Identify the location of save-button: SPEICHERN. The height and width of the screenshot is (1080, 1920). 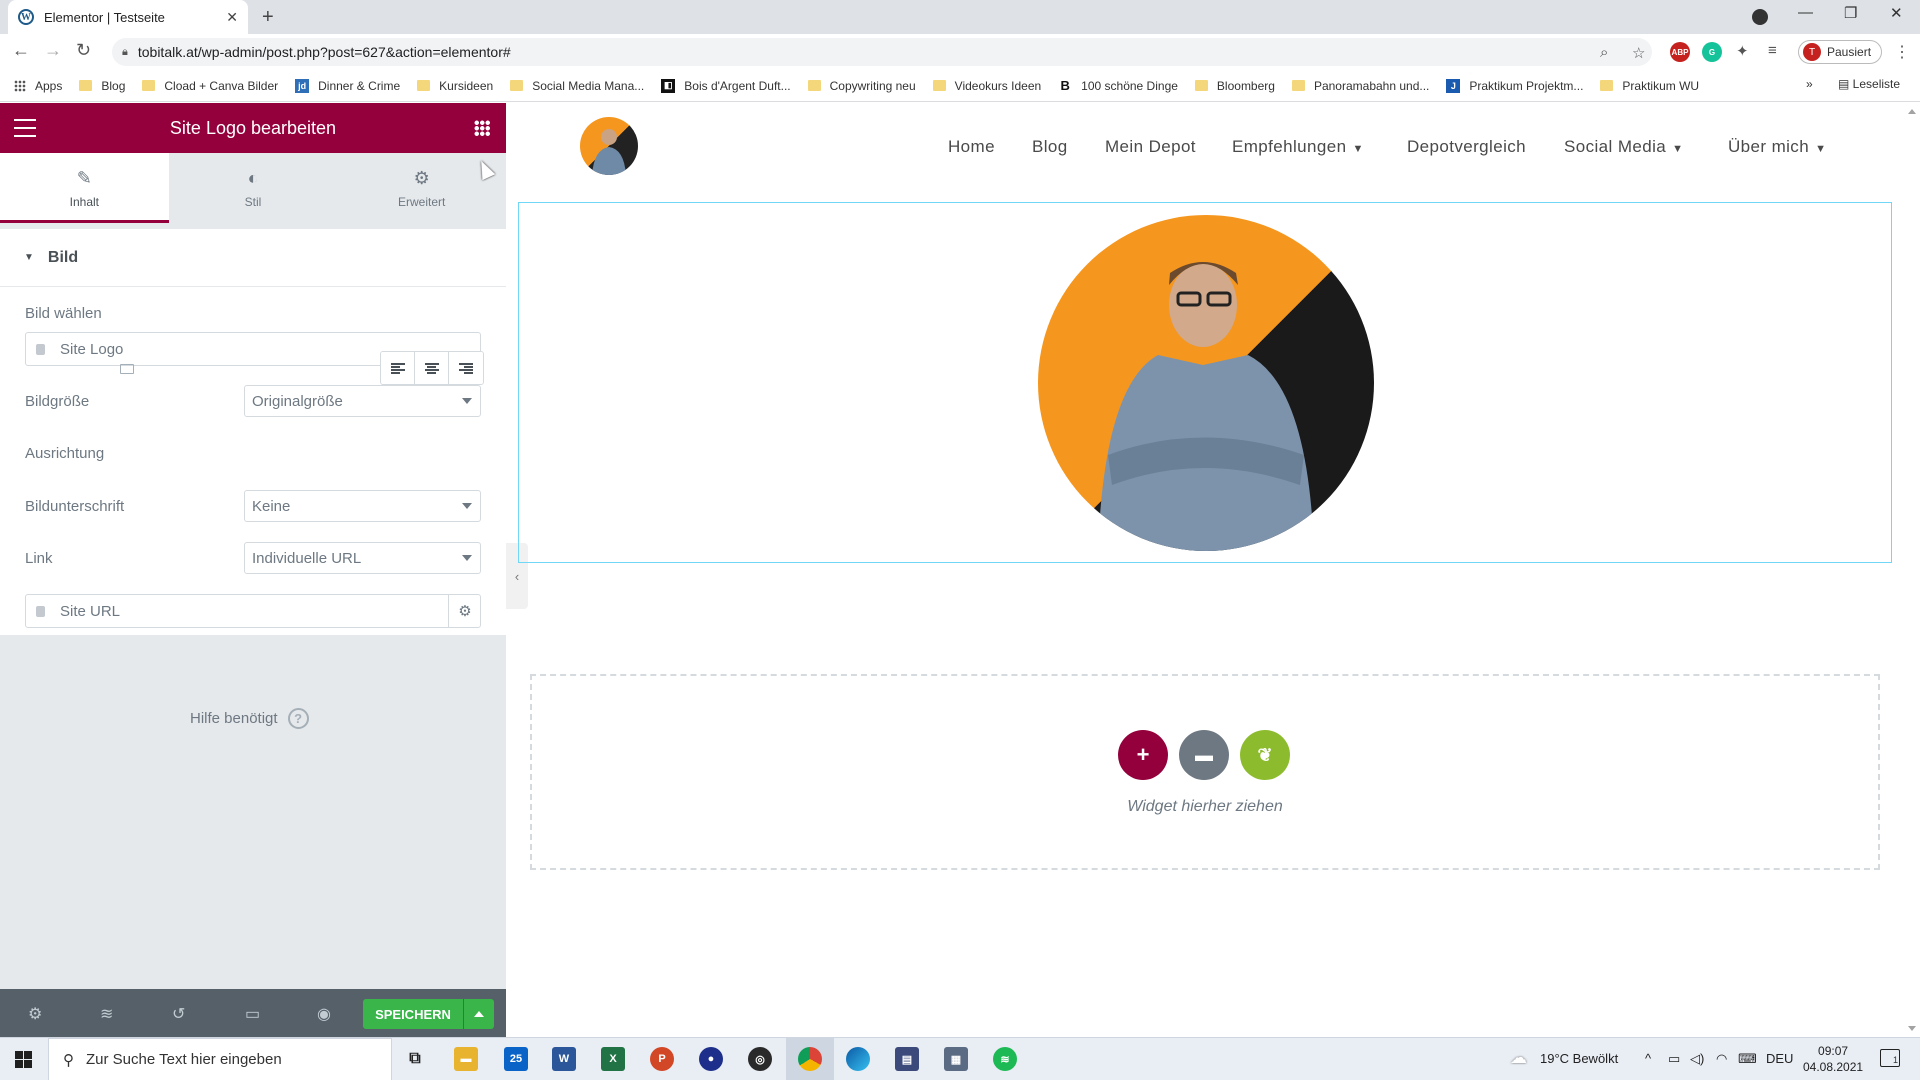
(413, 1014).